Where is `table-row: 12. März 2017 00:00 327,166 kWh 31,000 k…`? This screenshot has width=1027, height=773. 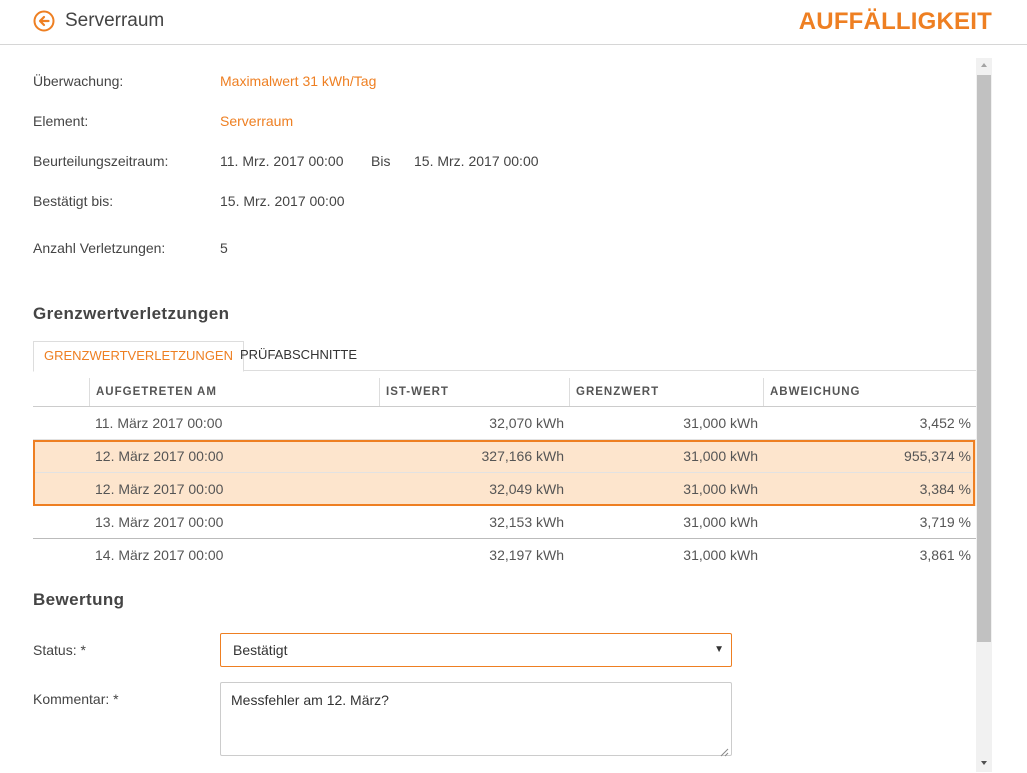
table-row: 12. März 2017 00:00 327,166 kWh 31,000 k… is located at coordinates (504, 456).